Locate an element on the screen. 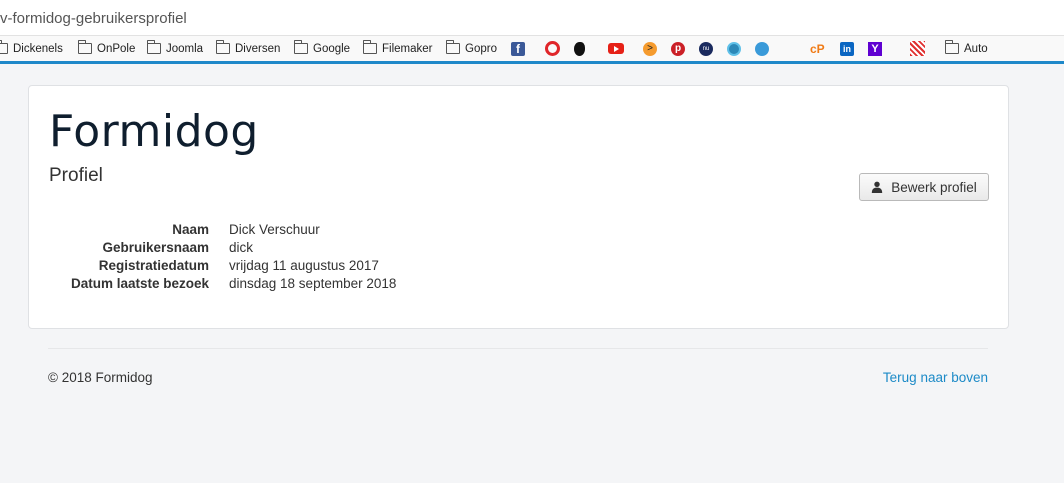 Image resolution: width=1064 pixels, height=483 pixels. bookmark-folder-onpole: OnPole is located at coordinates (106, 48).